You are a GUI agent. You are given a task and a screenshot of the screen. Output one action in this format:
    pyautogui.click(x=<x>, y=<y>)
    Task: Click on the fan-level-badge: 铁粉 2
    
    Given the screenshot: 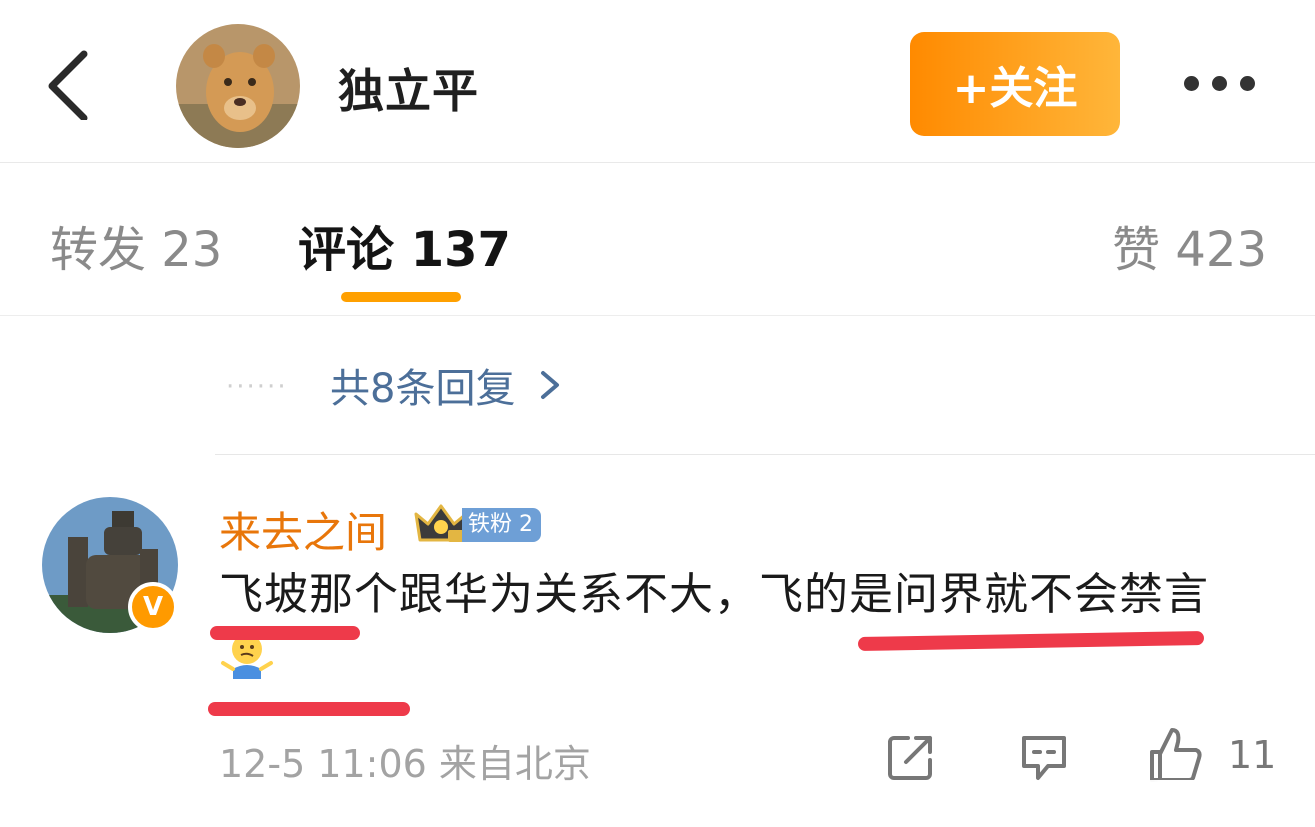 What is the action you would take?
    pyautogui.click(x=501, y=525)
    